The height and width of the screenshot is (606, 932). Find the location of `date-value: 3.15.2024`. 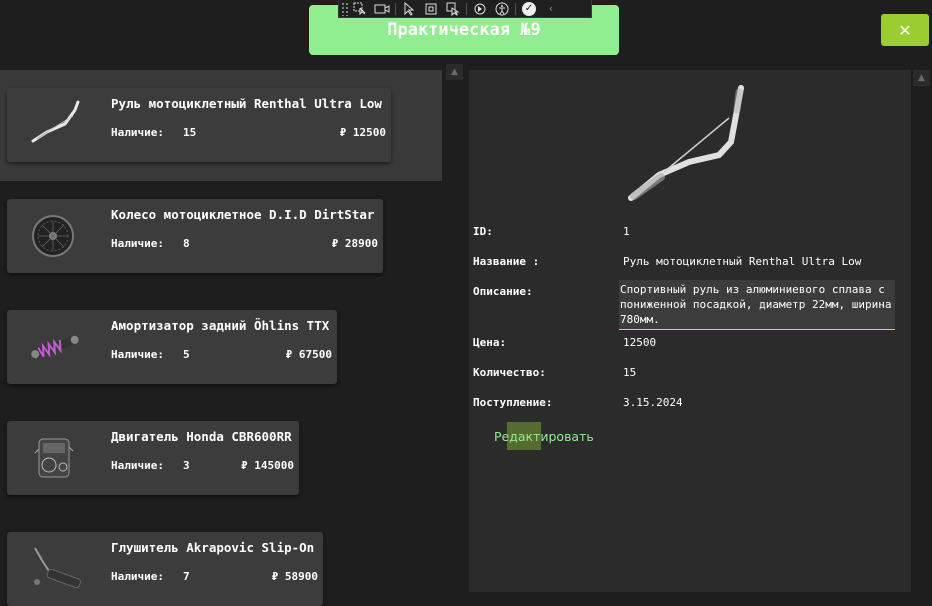

date-value: 3.15.2024 is located at coordinates (653, 402).